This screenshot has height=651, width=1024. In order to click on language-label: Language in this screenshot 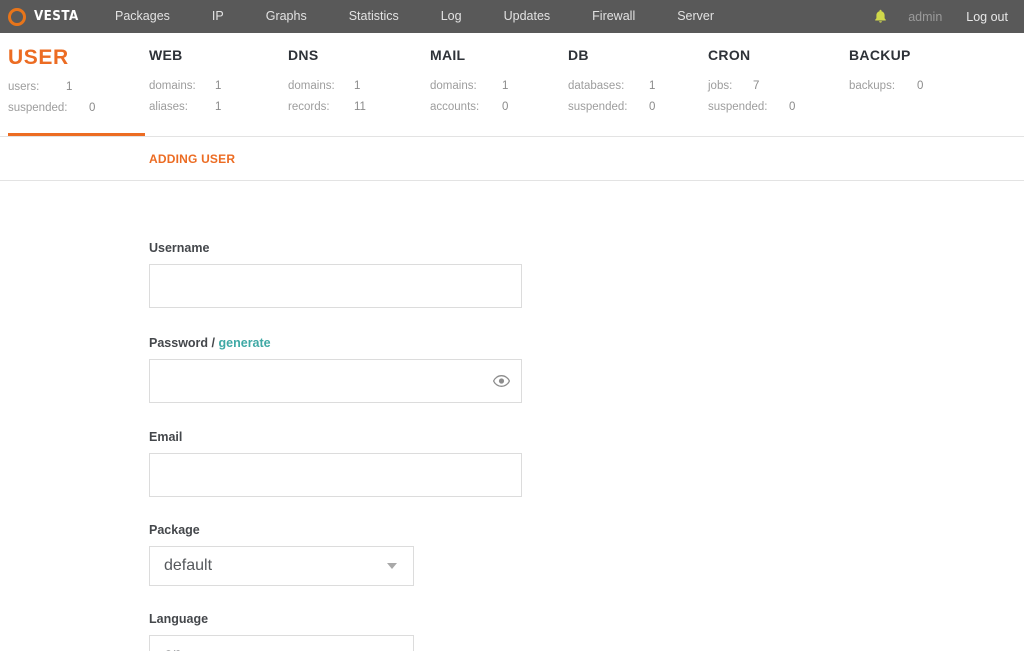, I will do `click(179, 619)`.